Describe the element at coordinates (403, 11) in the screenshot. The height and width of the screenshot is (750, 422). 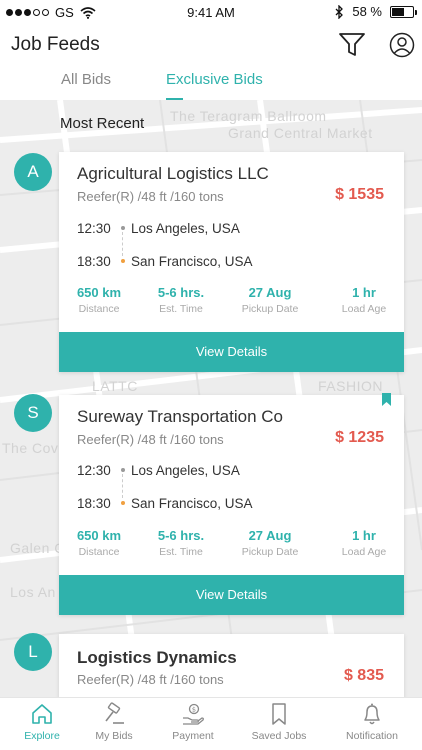
I see `battery-icon` at that location.